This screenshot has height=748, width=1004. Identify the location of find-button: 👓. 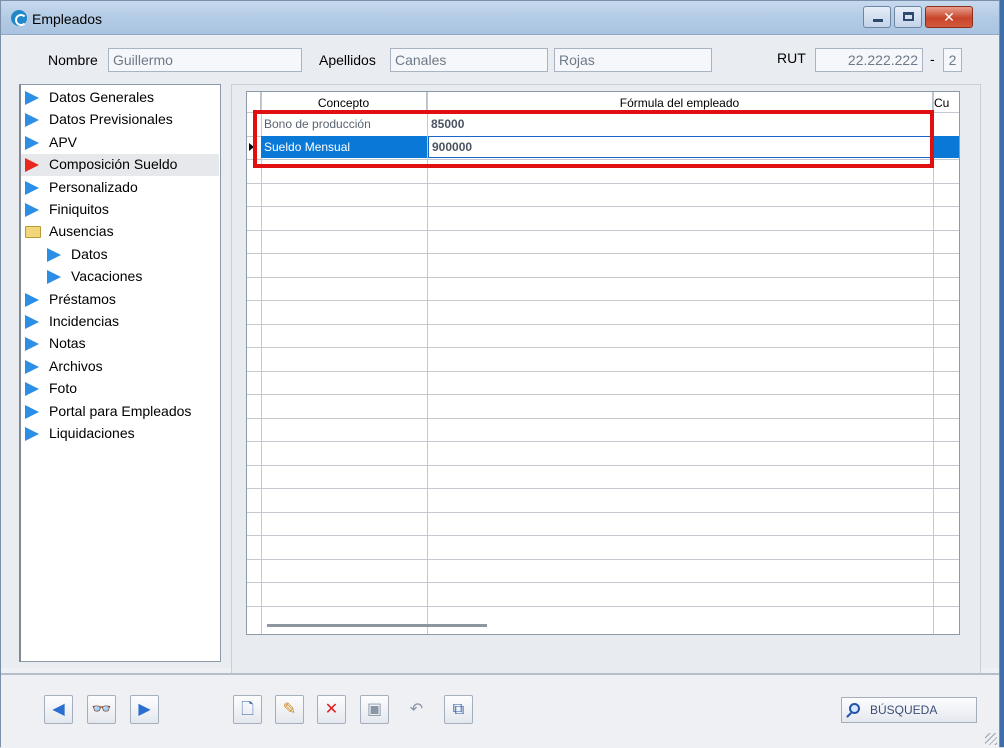
(101, 709).